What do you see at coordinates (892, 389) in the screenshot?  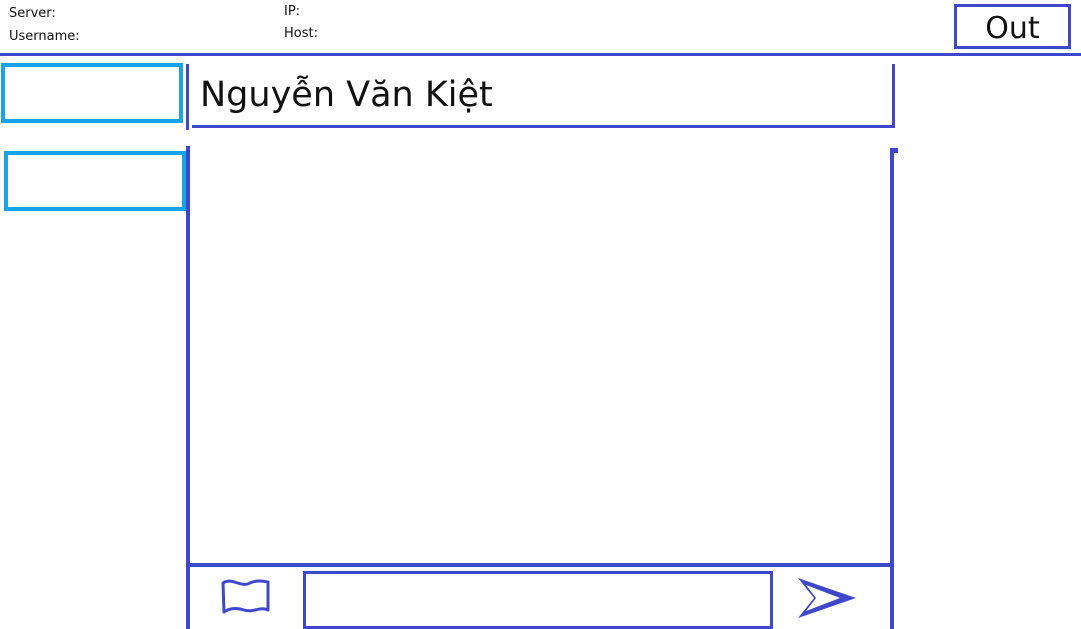 I see `message-area-right-border` at bounding box center [892, 389].